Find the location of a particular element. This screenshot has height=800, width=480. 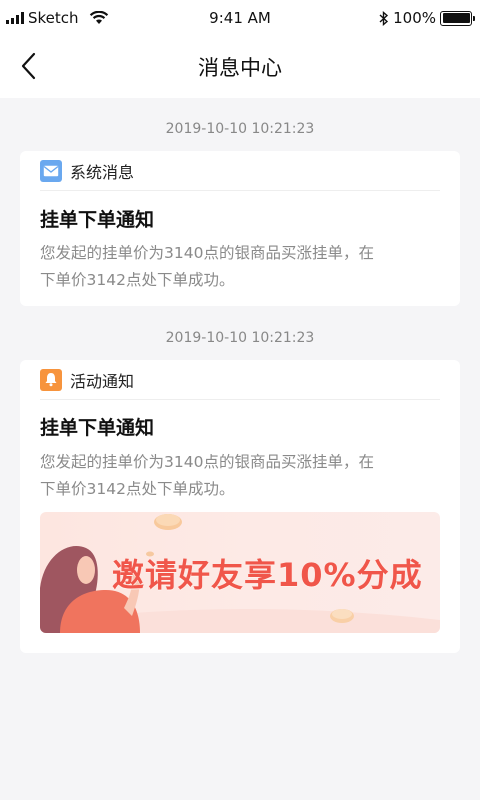

back-button is located at coordinates (30, 66).